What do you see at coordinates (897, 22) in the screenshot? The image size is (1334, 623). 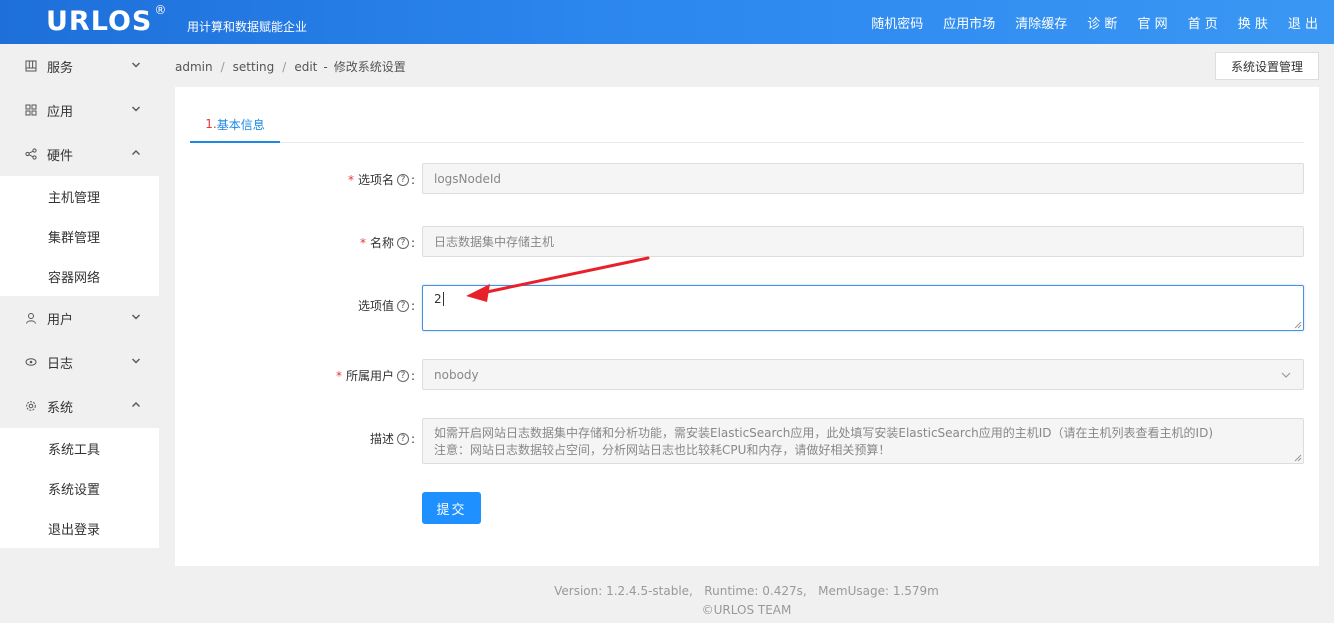 I see `nav-random-password: 随机密码` at bounding box center [897, 22].